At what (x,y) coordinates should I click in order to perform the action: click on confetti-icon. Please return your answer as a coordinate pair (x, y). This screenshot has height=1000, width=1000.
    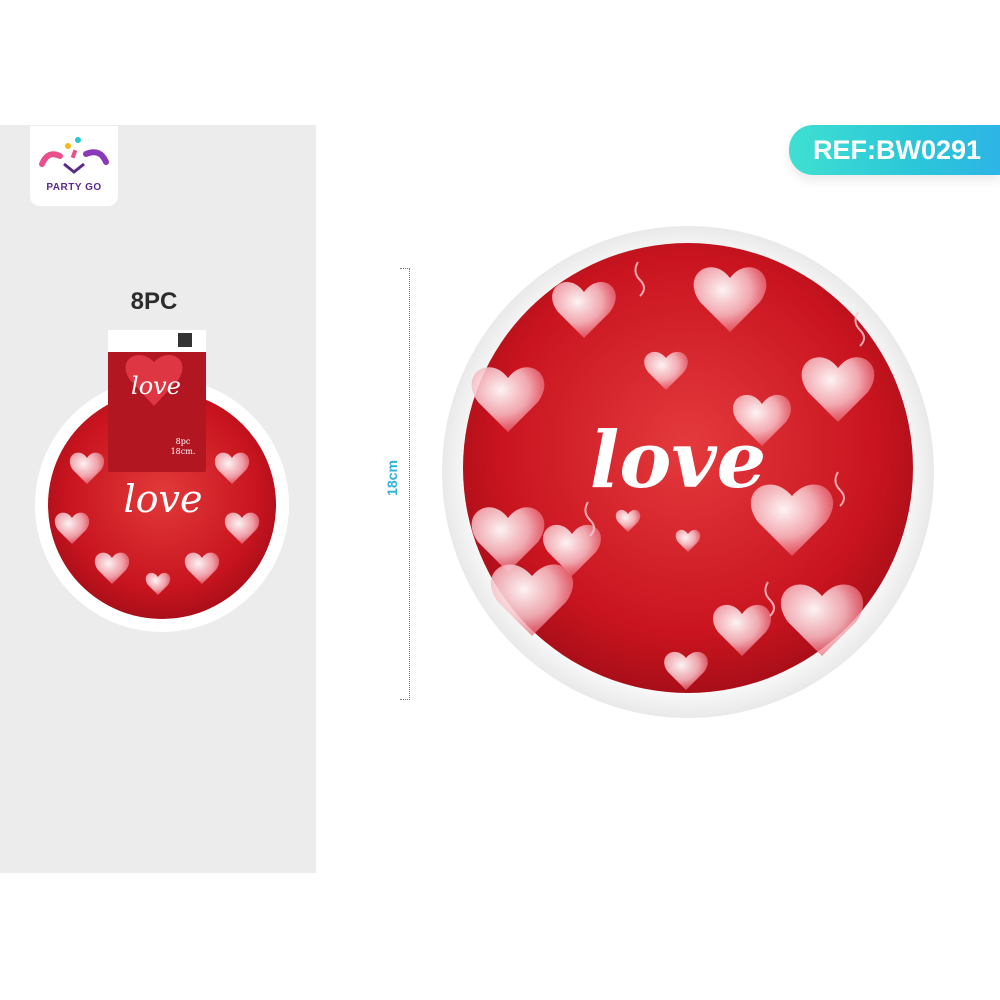
    Looking at the image, I should click on (74, 155).